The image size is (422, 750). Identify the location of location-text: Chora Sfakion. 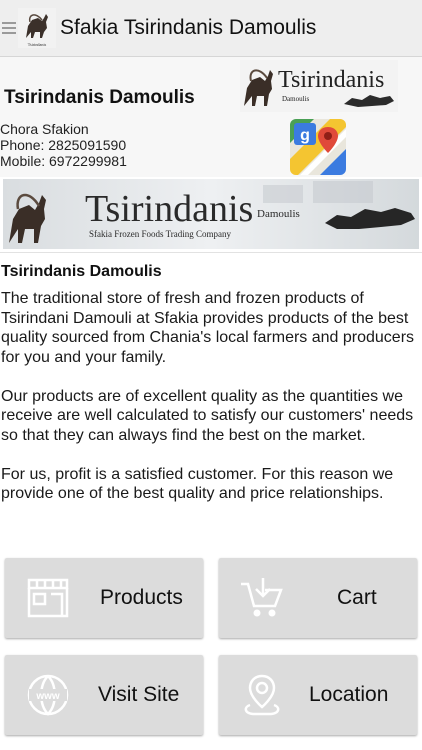
(44, 129).